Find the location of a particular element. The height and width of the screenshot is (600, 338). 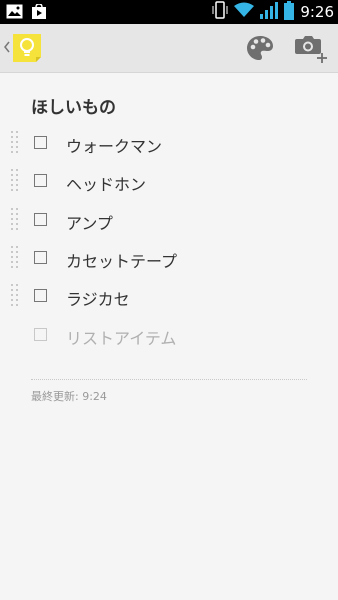

item-text: カセットテープ is located at coordinates (121, 260).